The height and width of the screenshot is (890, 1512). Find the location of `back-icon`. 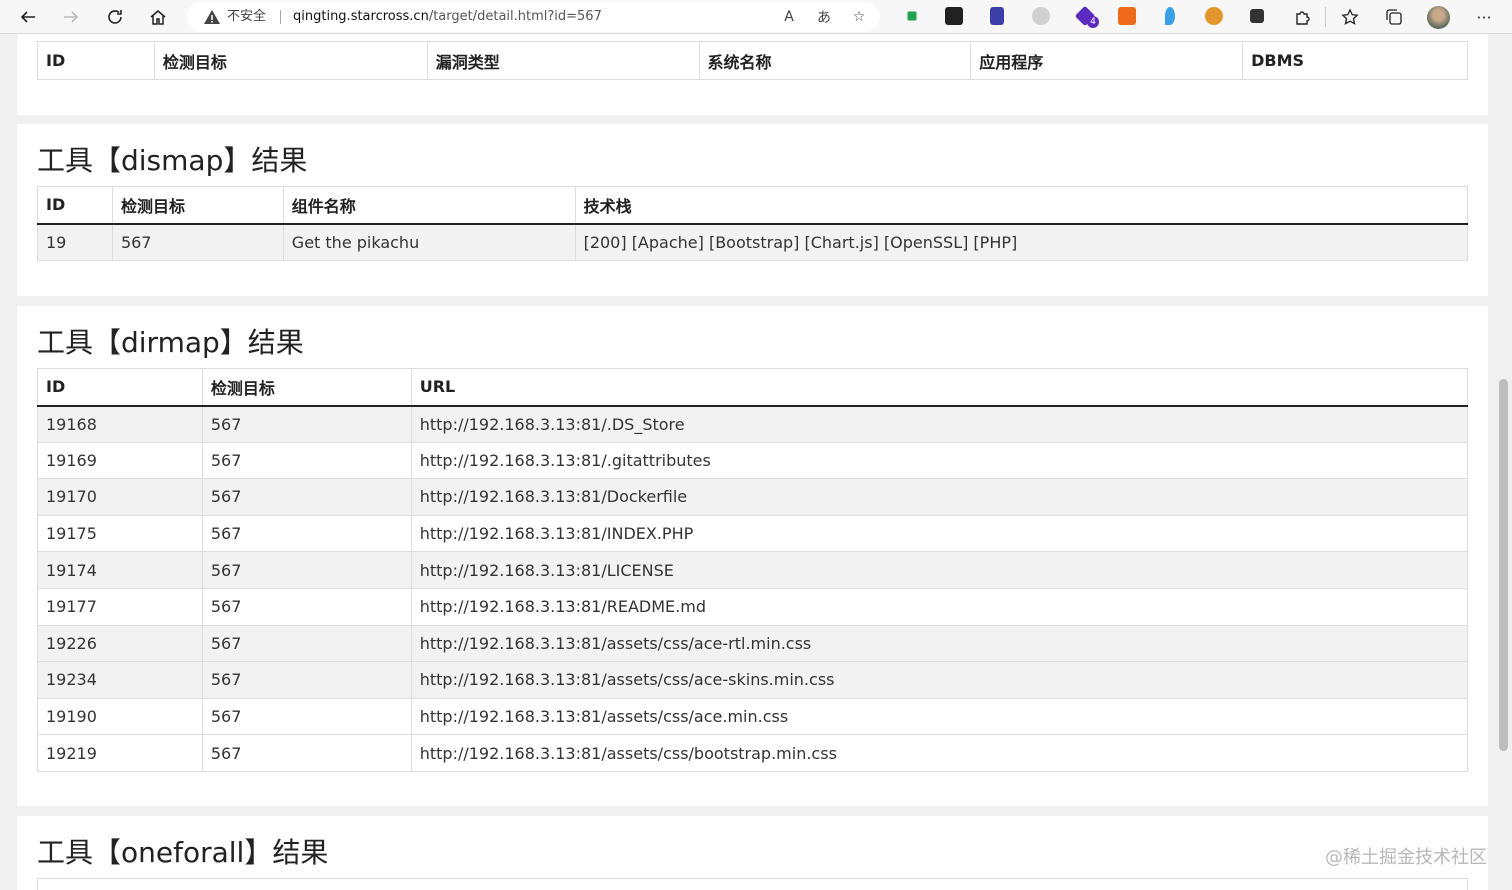

back-icon is located at coordinates (28, 17).